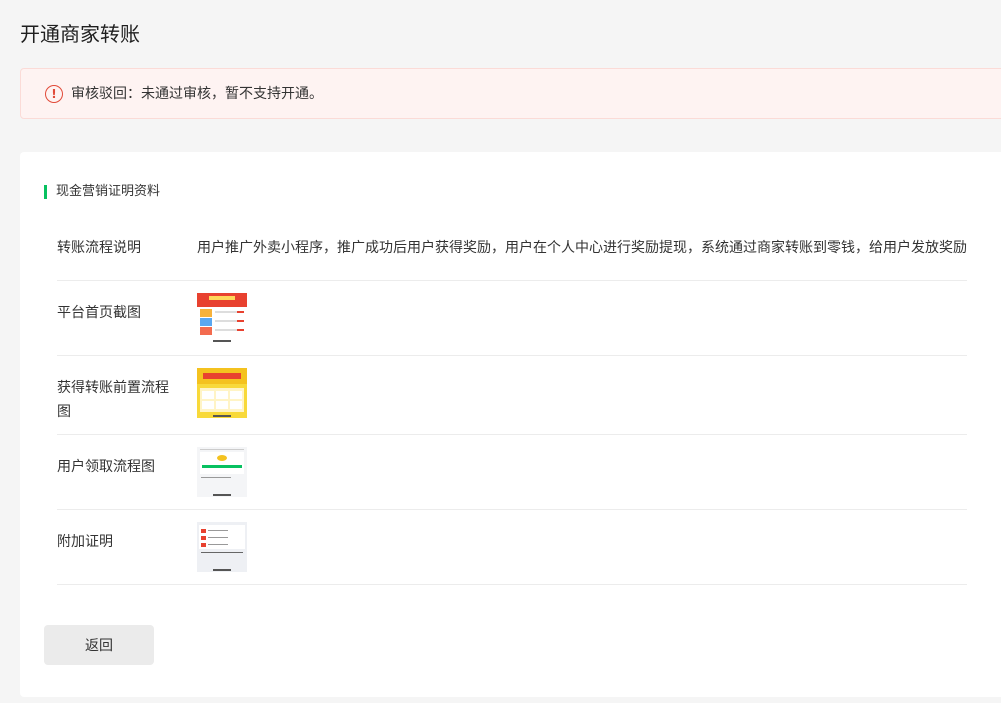  Describe the element at coordinates (80, 34) in the screenshot. I see `page-title: 开通商家转账` at that location.